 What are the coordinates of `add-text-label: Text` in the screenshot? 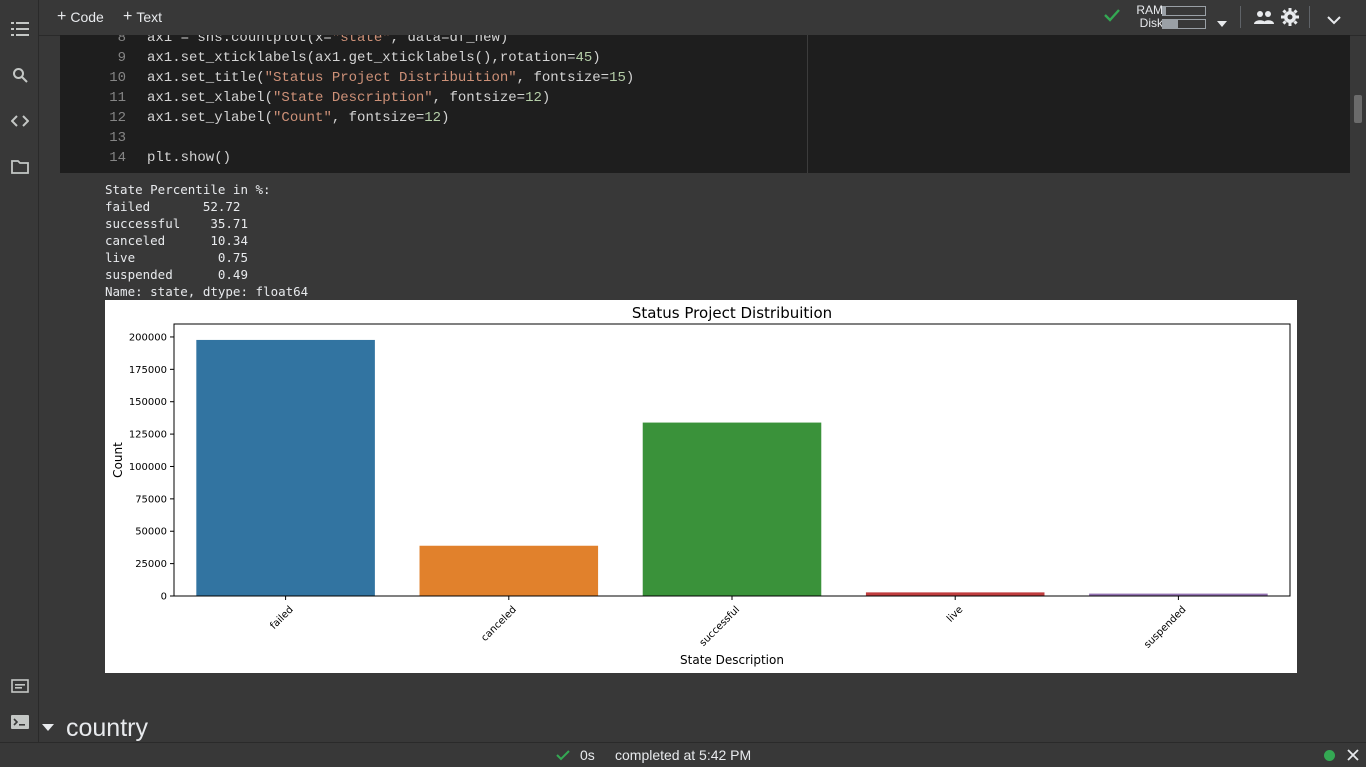 It's located at (149, 17).